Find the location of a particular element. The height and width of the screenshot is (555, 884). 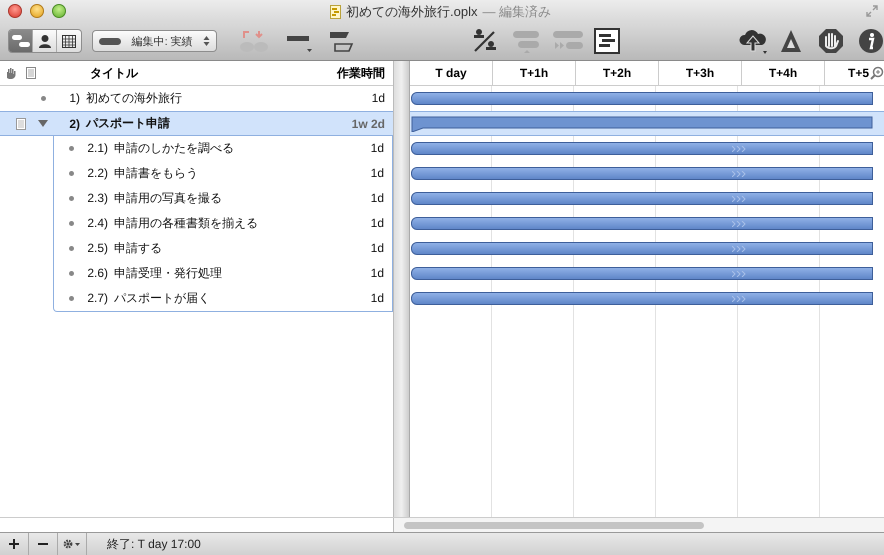

task-title: 初めての海外旅行 is located at coordinates (134, 98).